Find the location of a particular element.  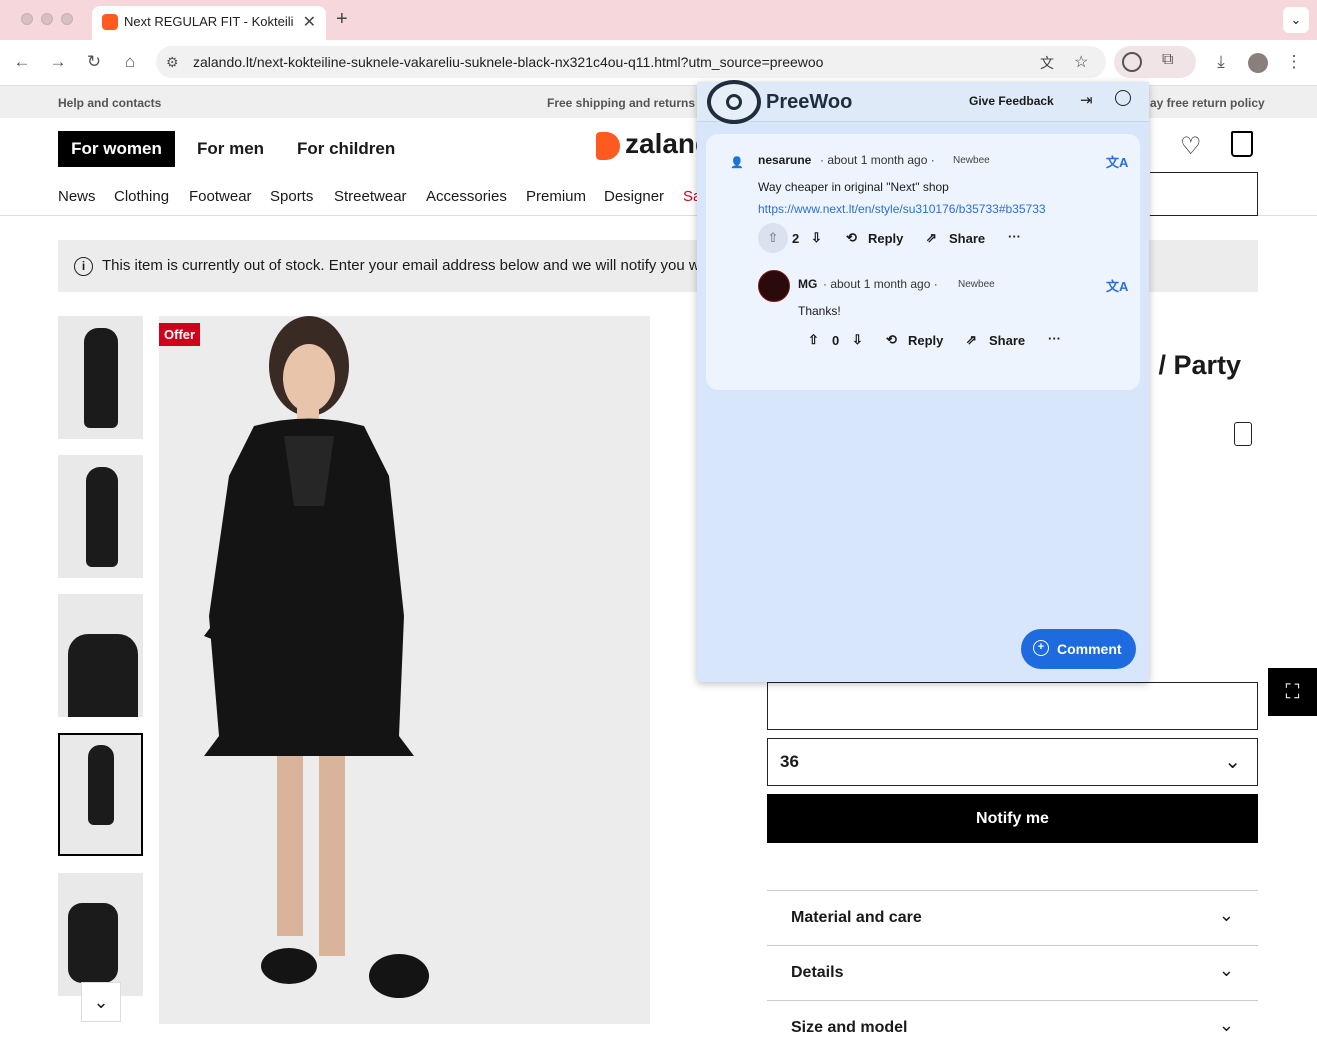

profile-avatar is located at coordinates (1258, 63).